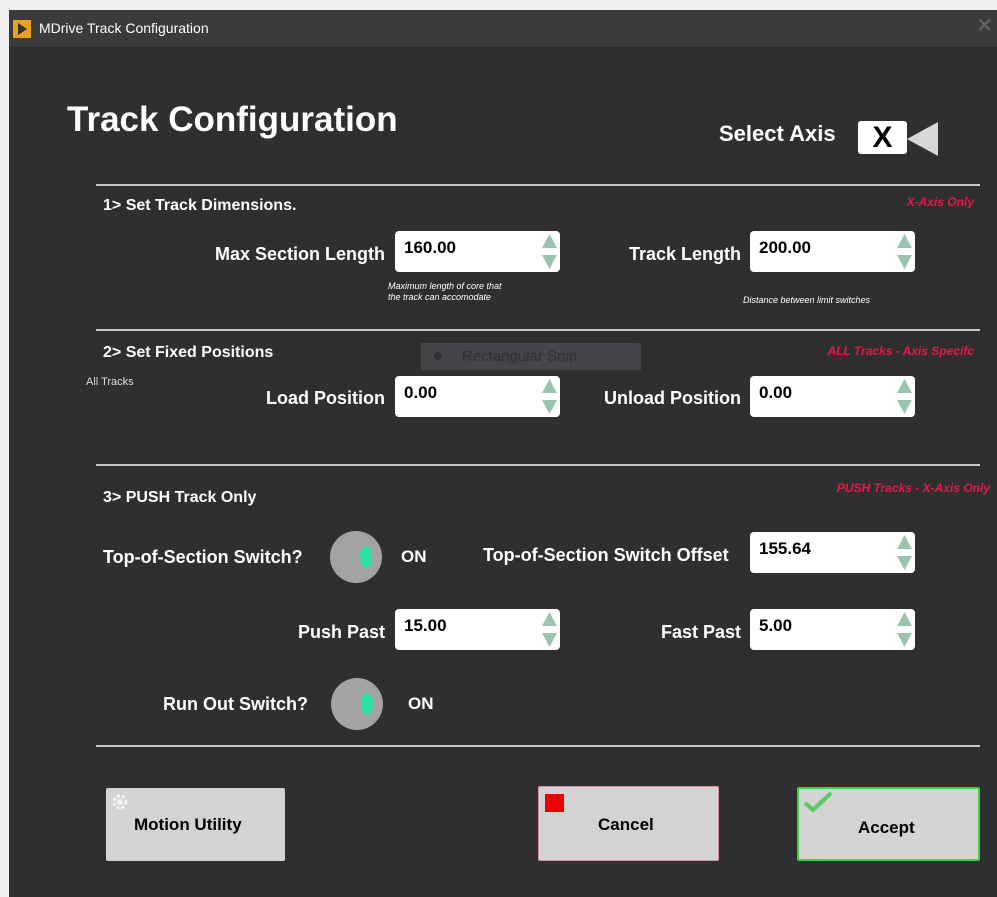 This screenshot has height=897, width=997. What do you see at coordinates (818, 802) in the screenshot?
I see `checkmark-icon` at bounding box center [818, 802].